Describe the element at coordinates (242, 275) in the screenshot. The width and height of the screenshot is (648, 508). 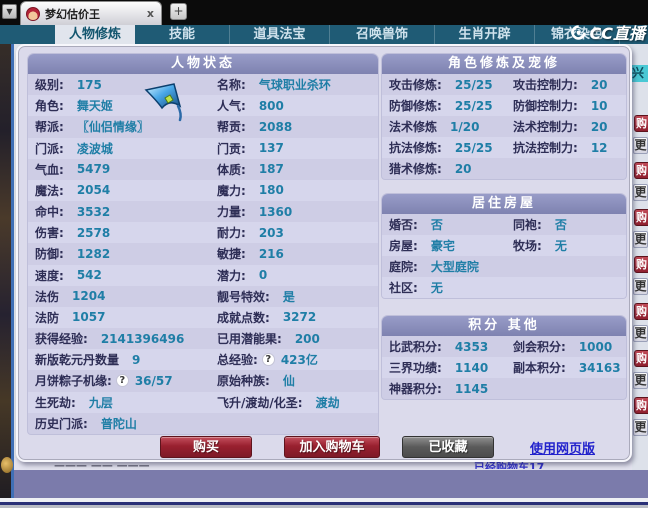
I see `stat-pair: 潜力: 0` at that location.